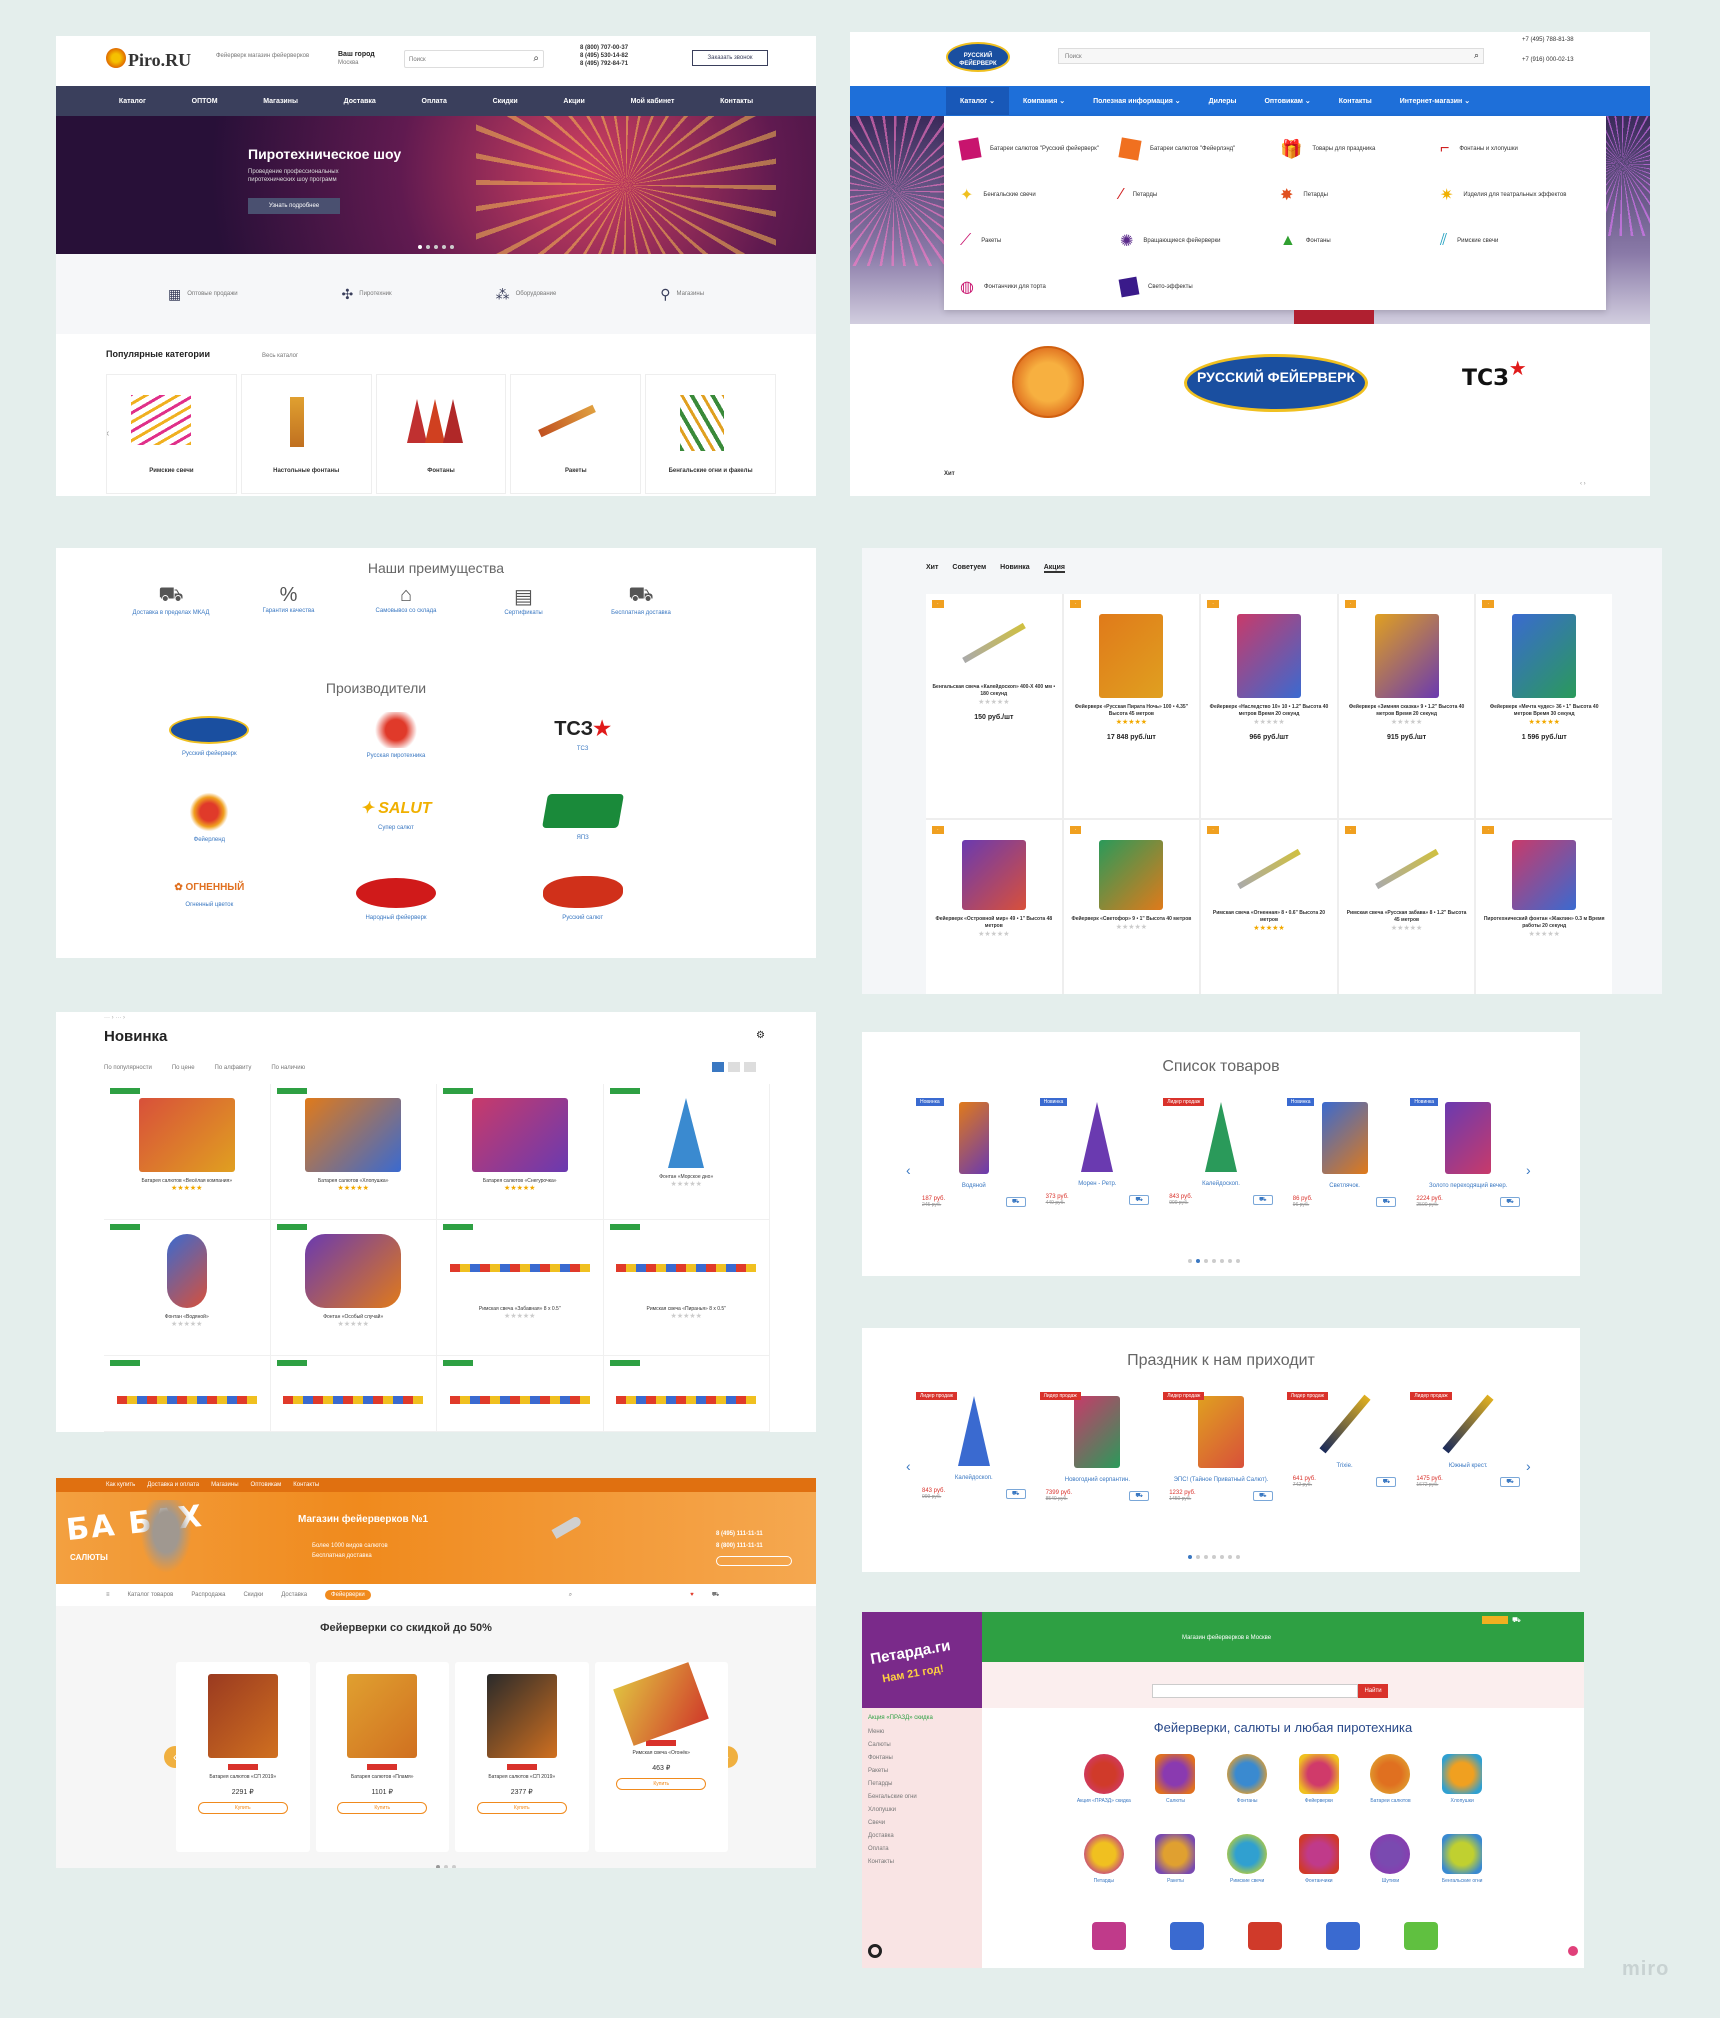 The image size is (1720, 2018). What do you see at coordinates (159, 60) in the screenshot?
I see `piro-logo: Piro.RU` at bounding box center [159, 60].